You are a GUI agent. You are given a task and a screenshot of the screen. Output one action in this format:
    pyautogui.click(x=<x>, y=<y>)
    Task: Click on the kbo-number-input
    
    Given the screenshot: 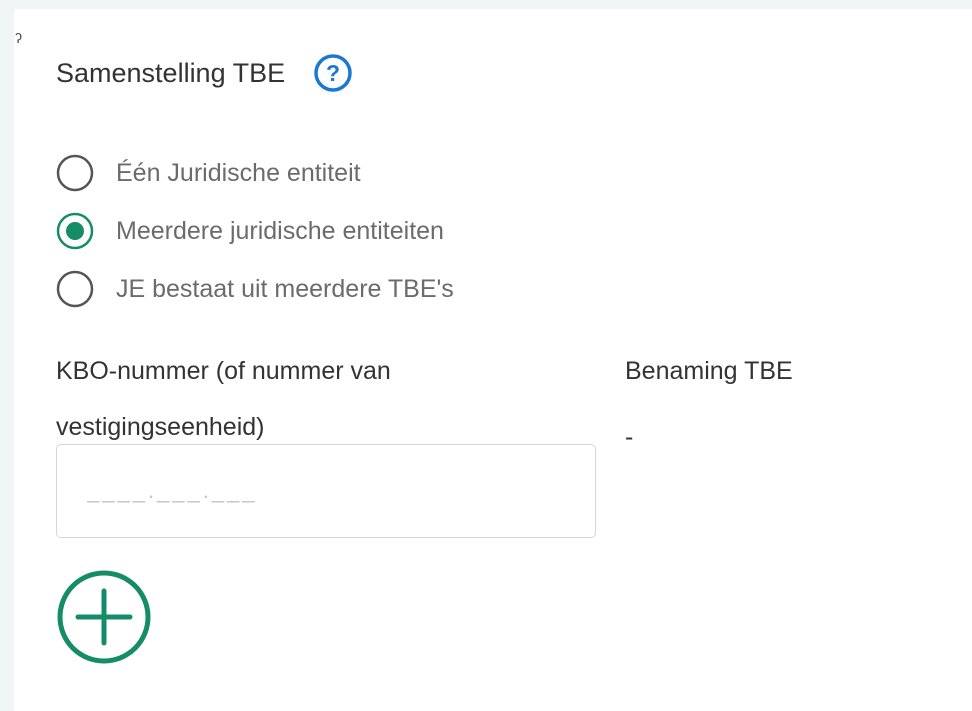 What is the action you would take?
    pyautogui.click(x=326, y=491)
    